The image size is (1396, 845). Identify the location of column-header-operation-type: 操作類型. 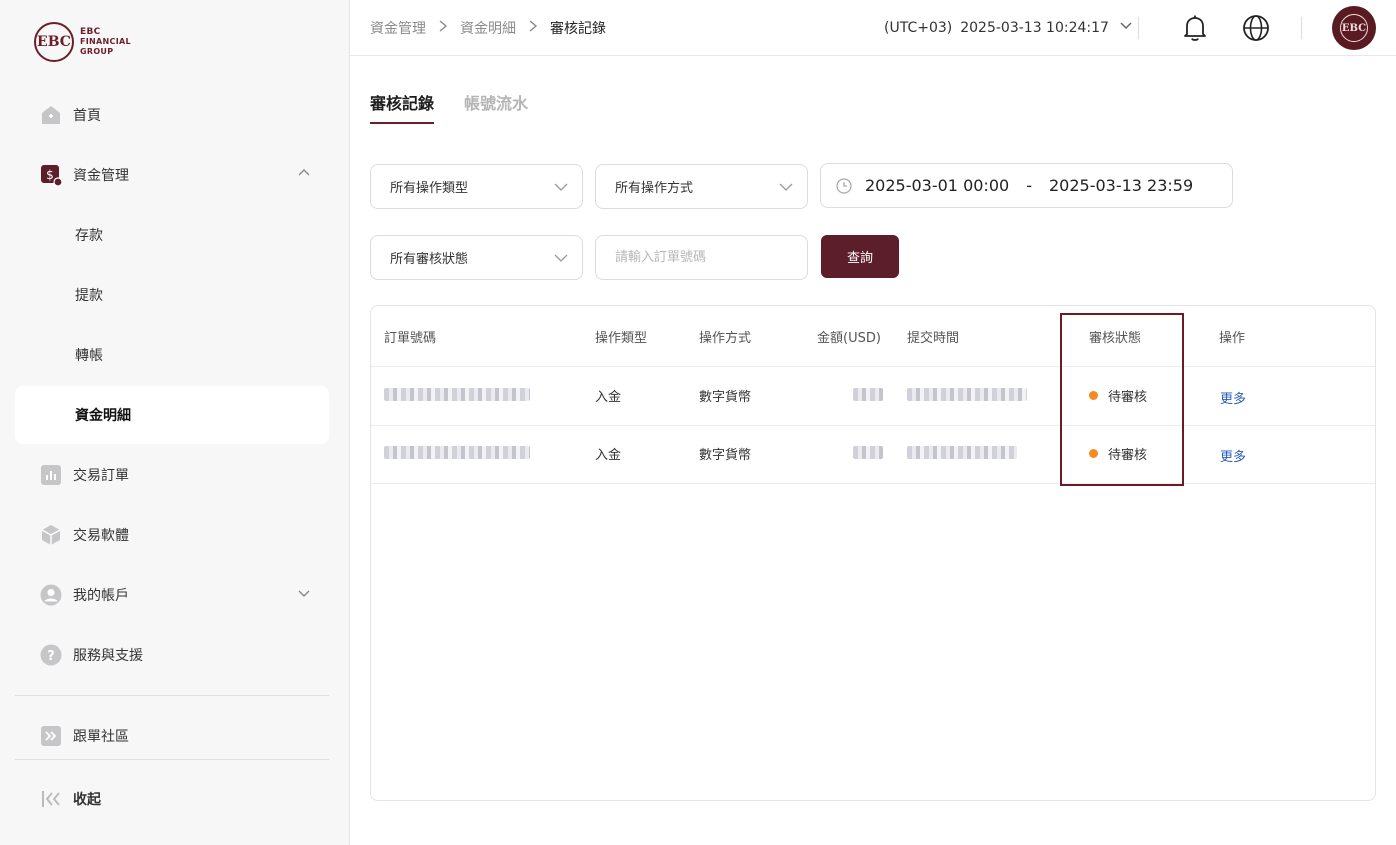
(621, 338).